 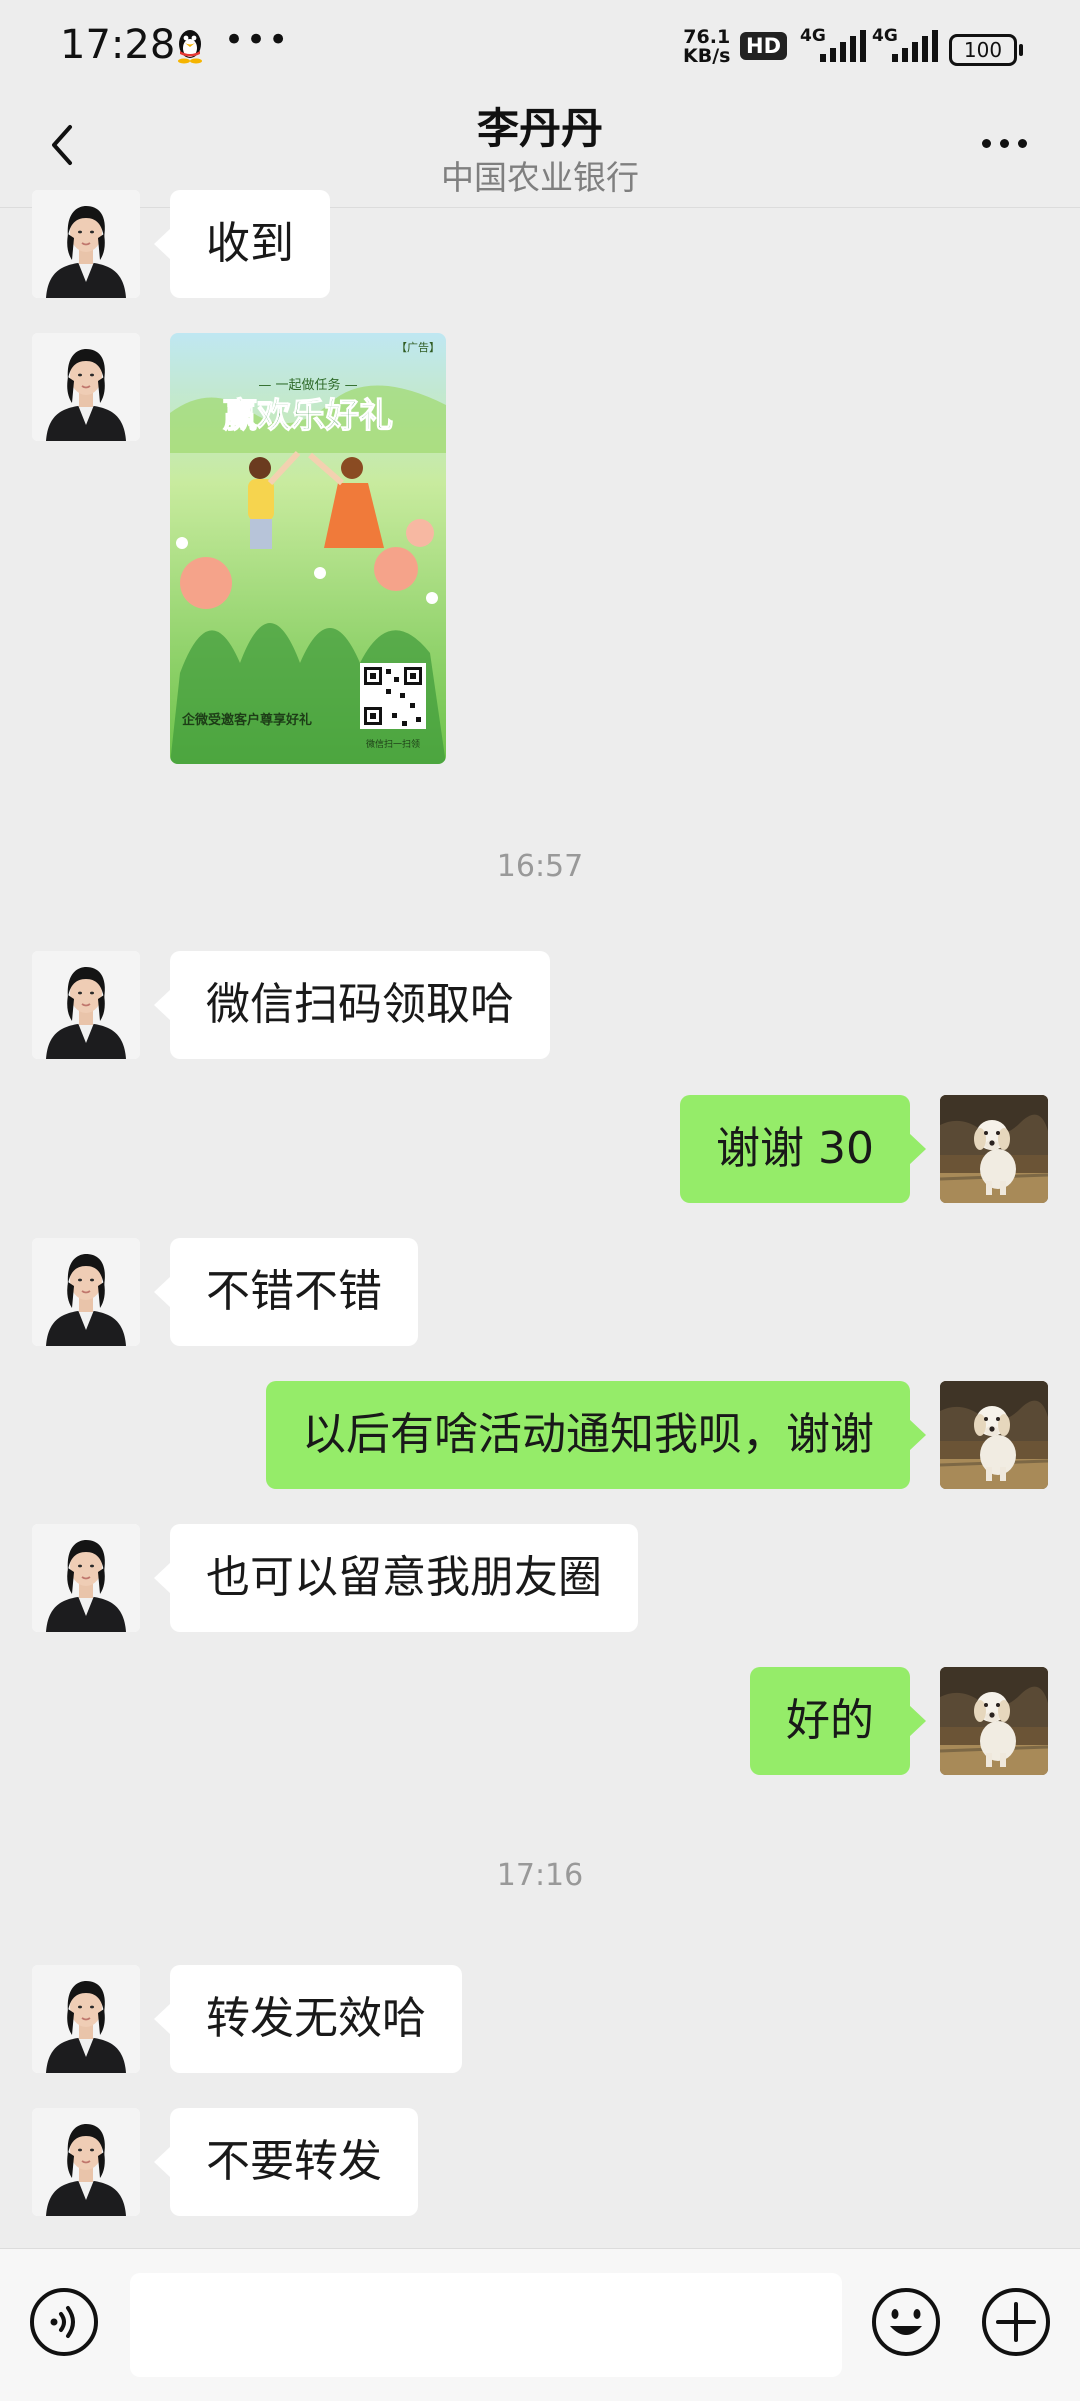 What do you see at coordinates (838, 1721) in the screenshot?
I see `message-bubble: 好的` at bounding box center [838, 1721].